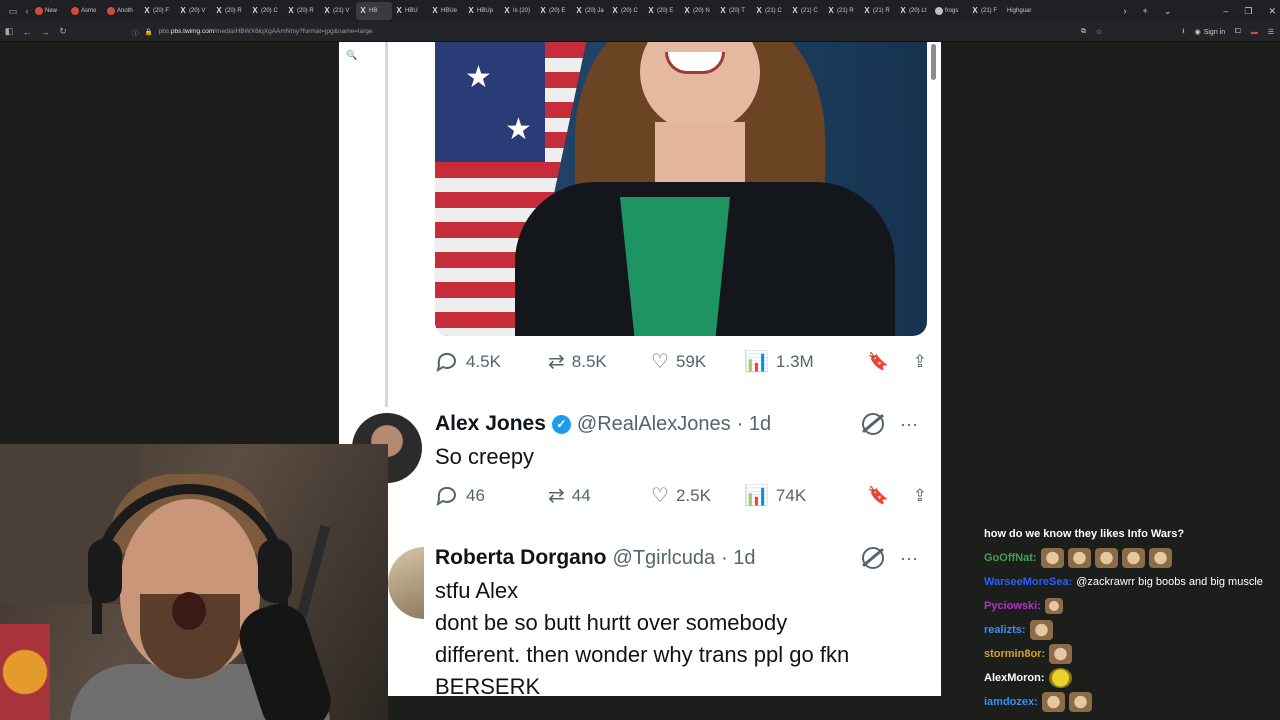 The width and height of the screenshot is (1280, 720). Describe the element at coordinates (697, 496) in the screenshot. I see `like-button: ♡ 2.5K` at that location.